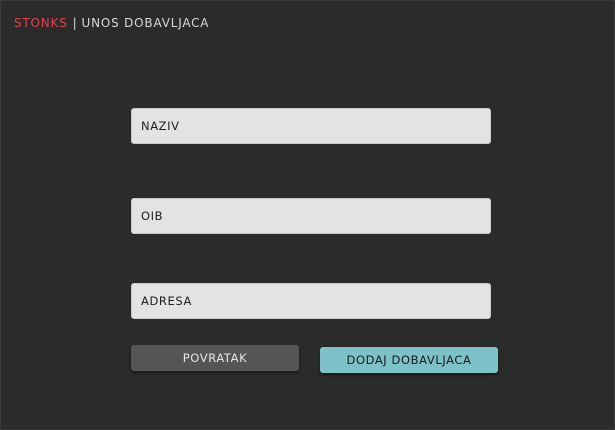 The height and width of the screenshot is (430, 615). I want to click on back-button: POVRATAK, so click(215, 358).